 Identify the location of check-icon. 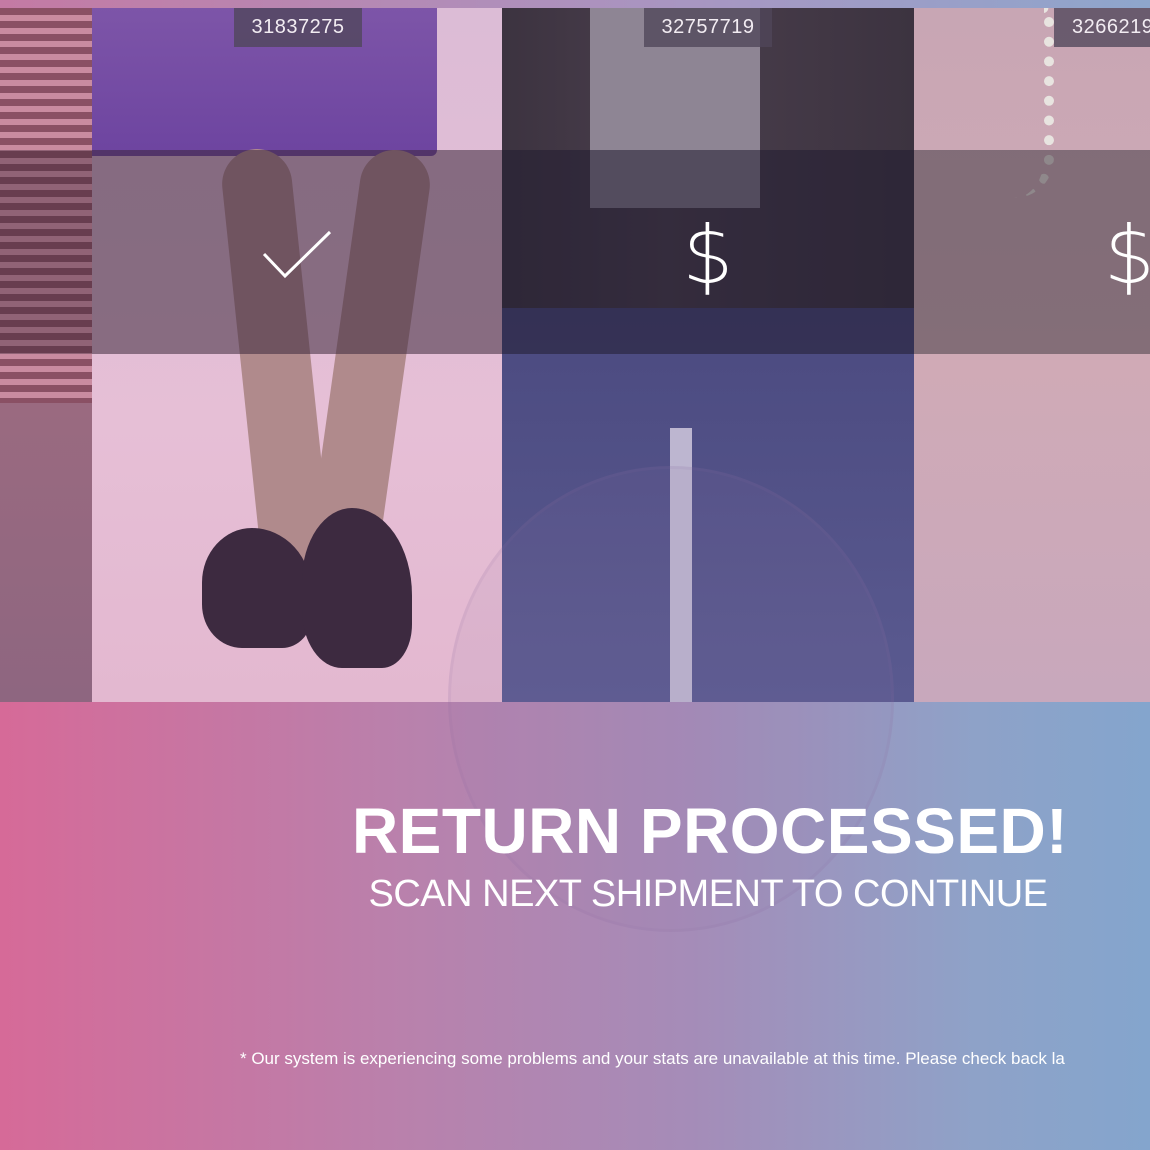
(297, 254).